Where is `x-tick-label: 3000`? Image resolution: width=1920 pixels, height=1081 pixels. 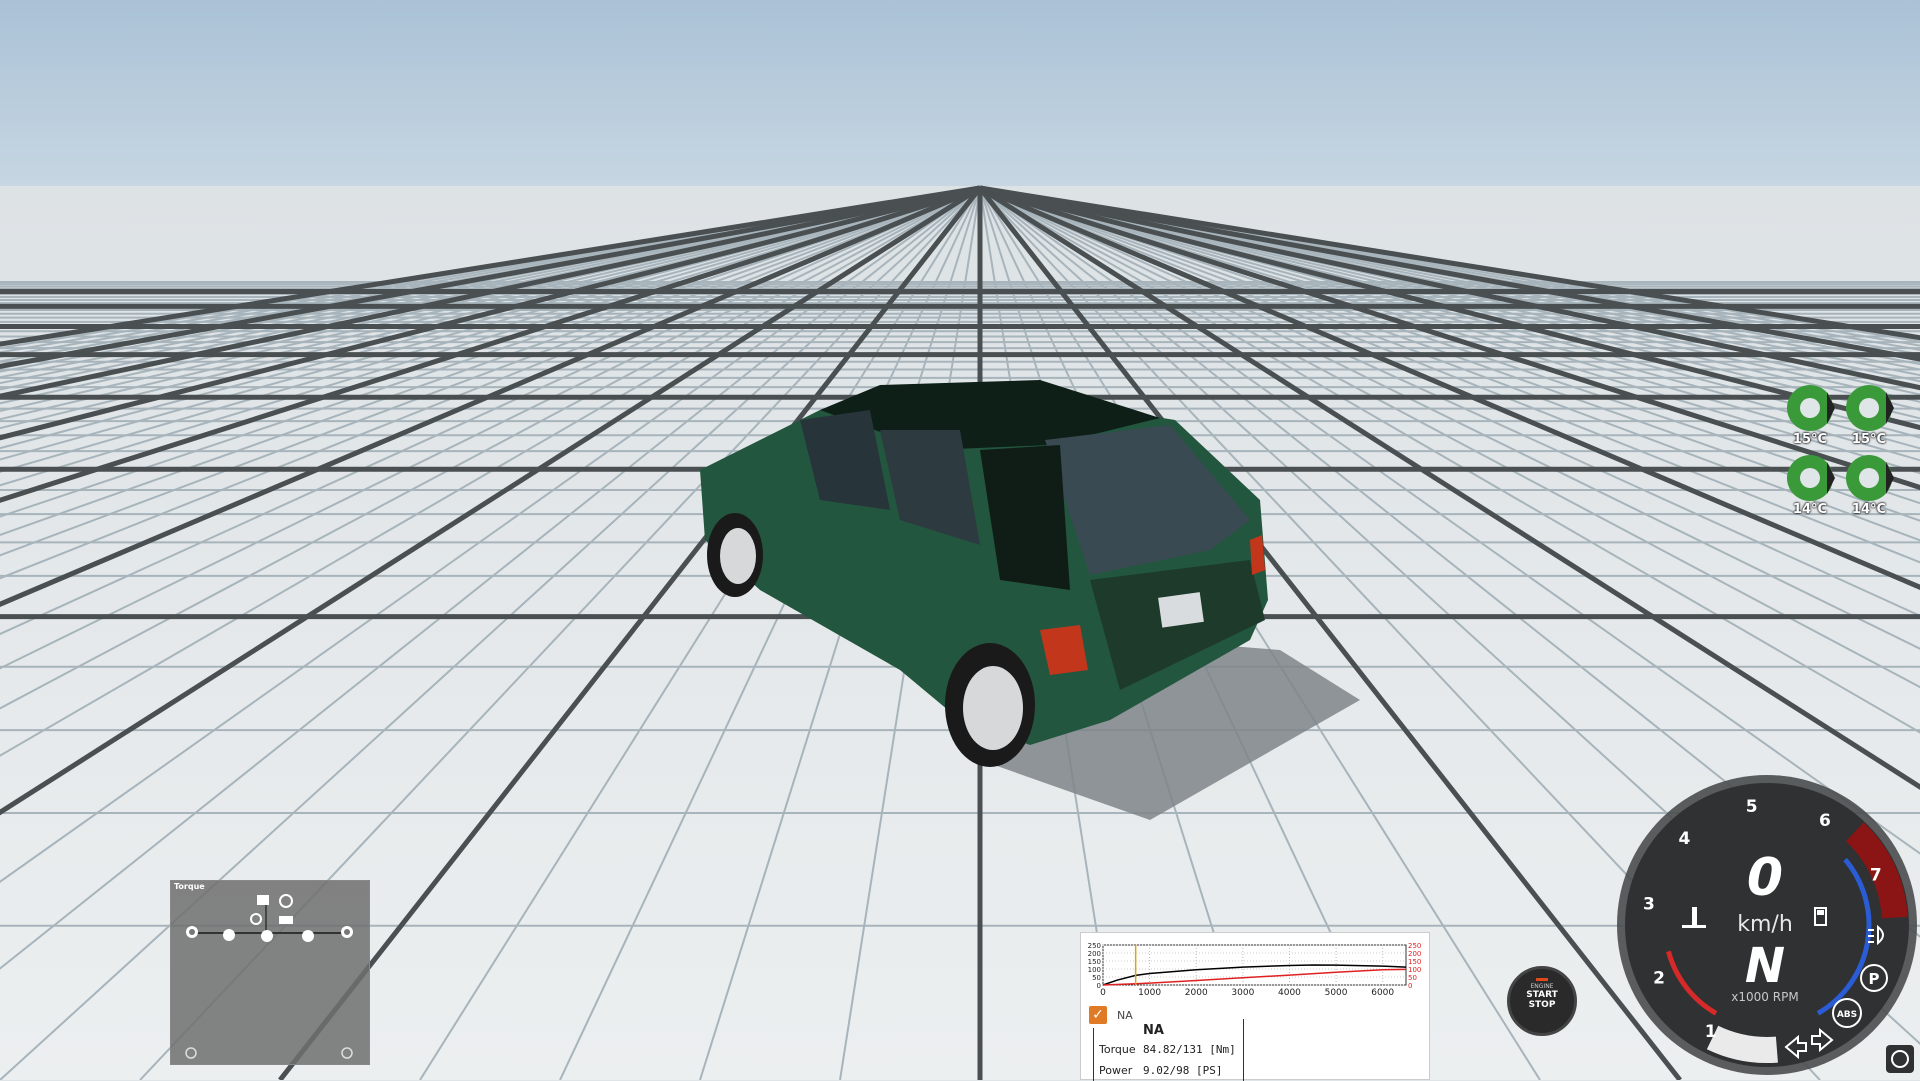 x-tick-label: 3000 is located at coordinates (1242, 993).